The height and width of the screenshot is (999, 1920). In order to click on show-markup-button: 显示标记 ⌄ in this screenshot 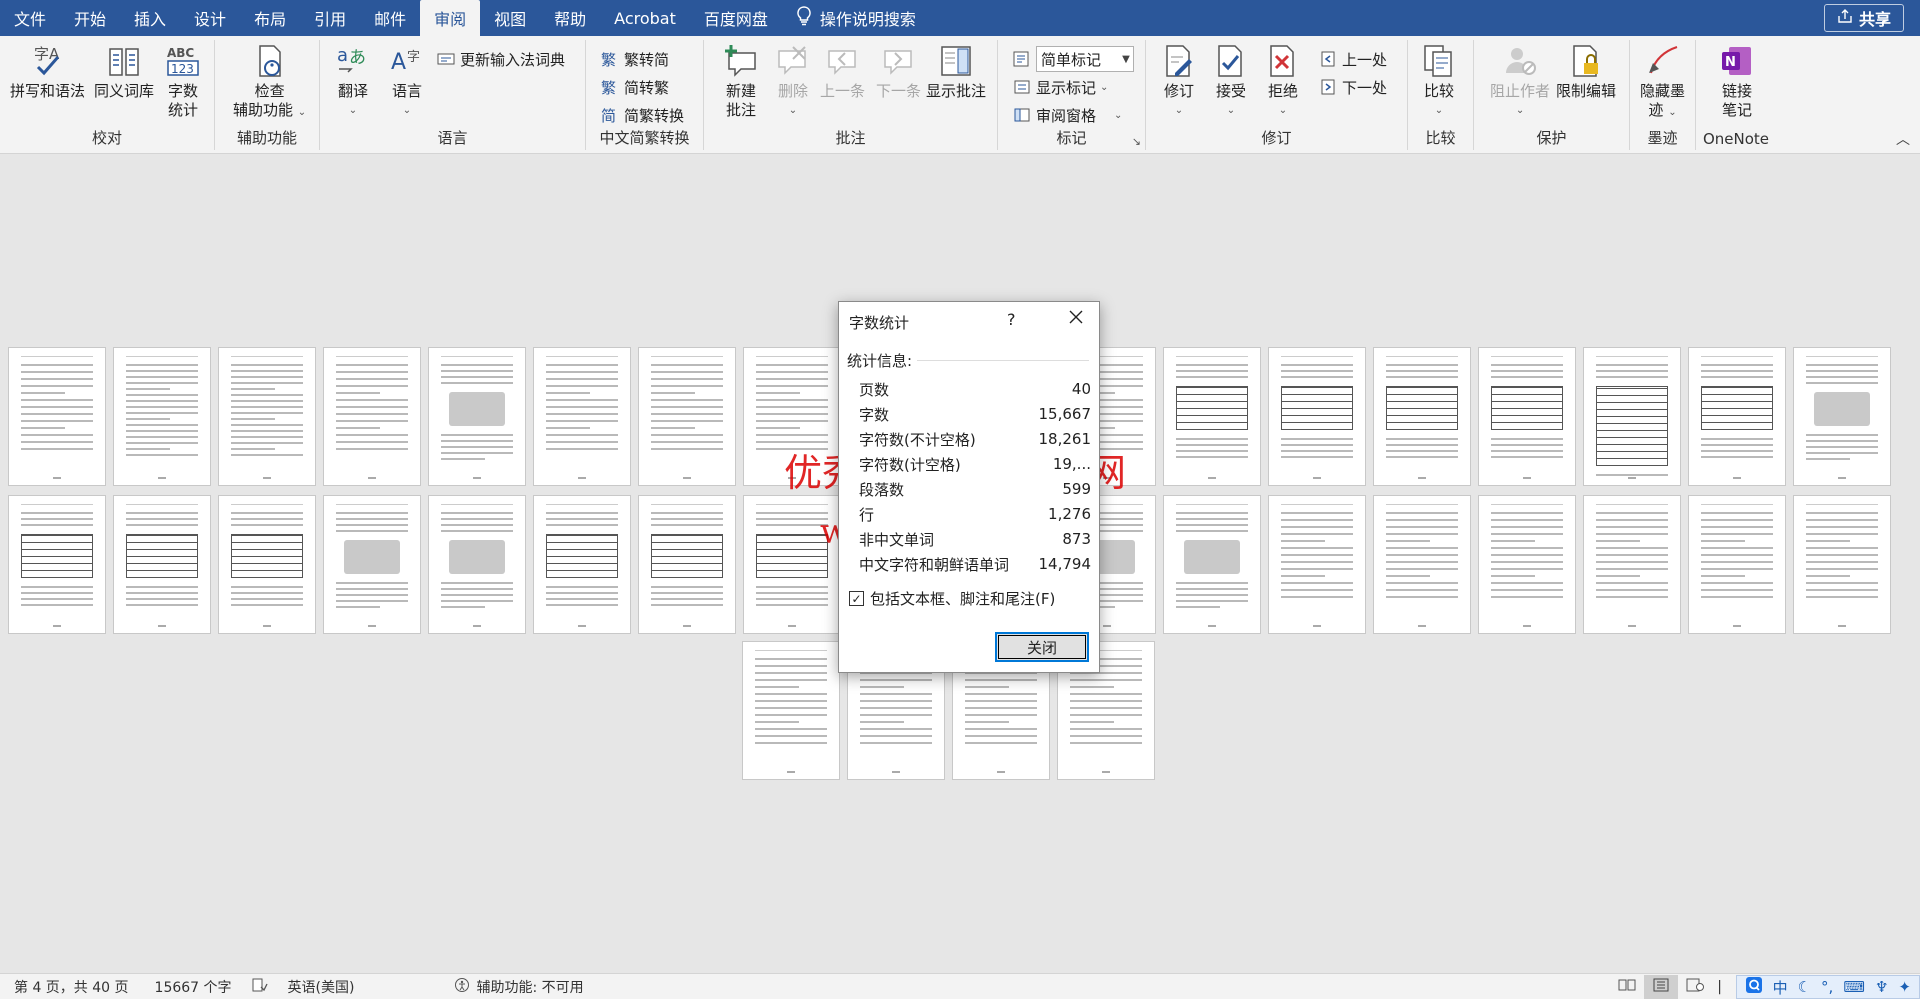, I will do `click(1060, 87)`.